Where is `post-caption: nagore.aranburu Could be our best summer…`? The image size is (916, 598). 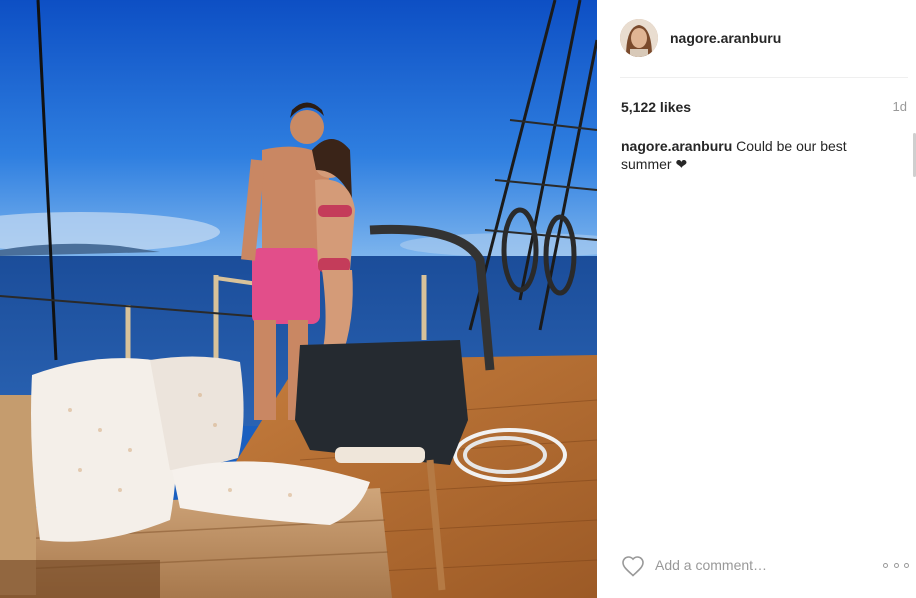
post-caption: nagore.aranburu Could be our best summer… is located at coordinates (756, 155).